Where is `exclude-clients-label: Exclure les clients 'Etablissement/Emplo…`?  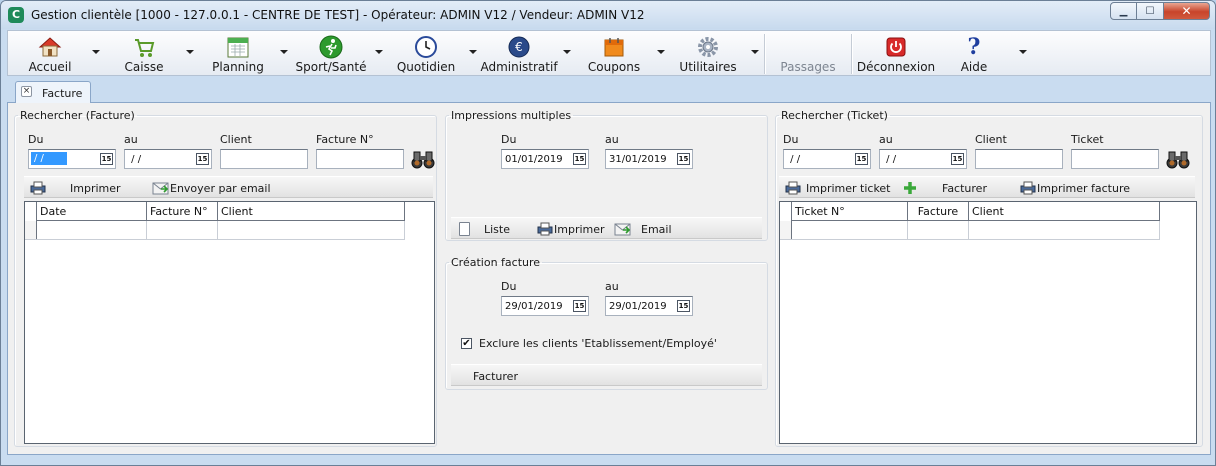 exclude-clients-label: Exclure les clients 'Etablissement/Emplo… is located at coordinates (598, 343).